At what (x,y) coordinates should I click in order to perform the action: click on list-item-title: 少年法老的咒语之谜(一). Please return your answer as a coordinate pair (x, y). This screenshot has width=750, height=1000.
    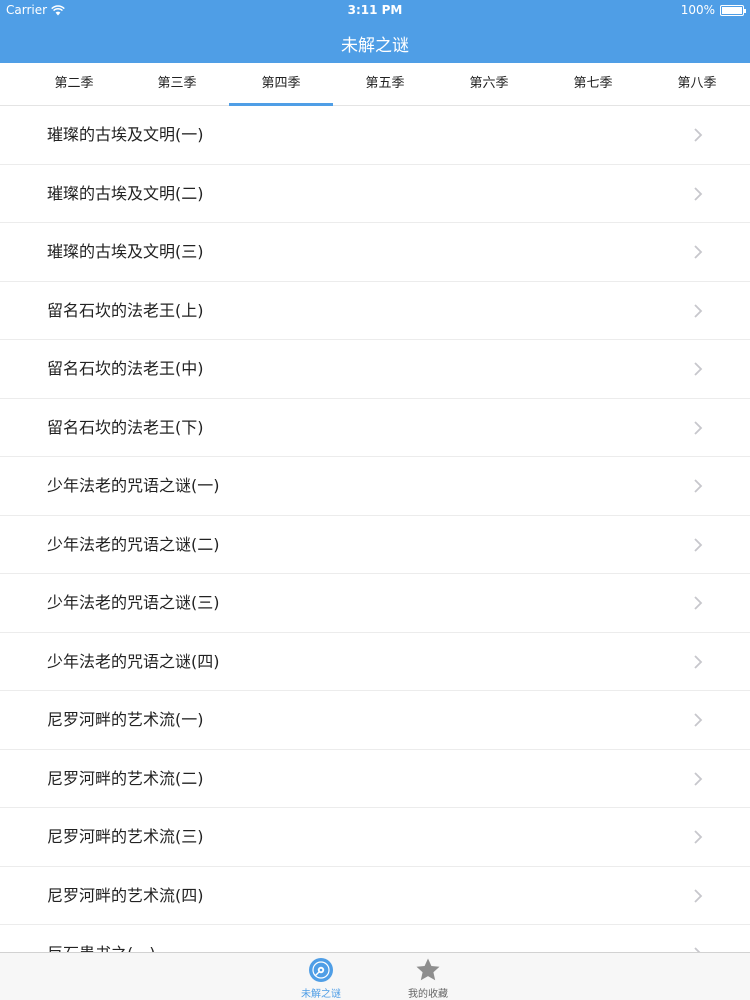
    Looking at the image, I should click on (133, 485).